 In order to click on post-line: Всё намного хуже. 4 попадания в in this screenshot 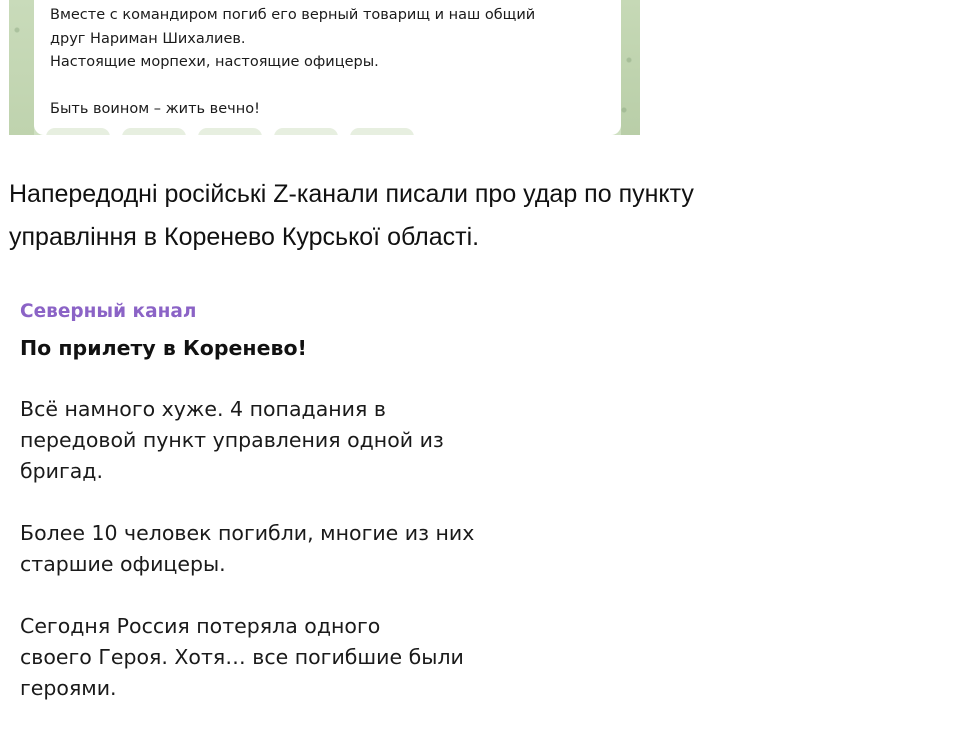, I will do `click(203, 409)`.